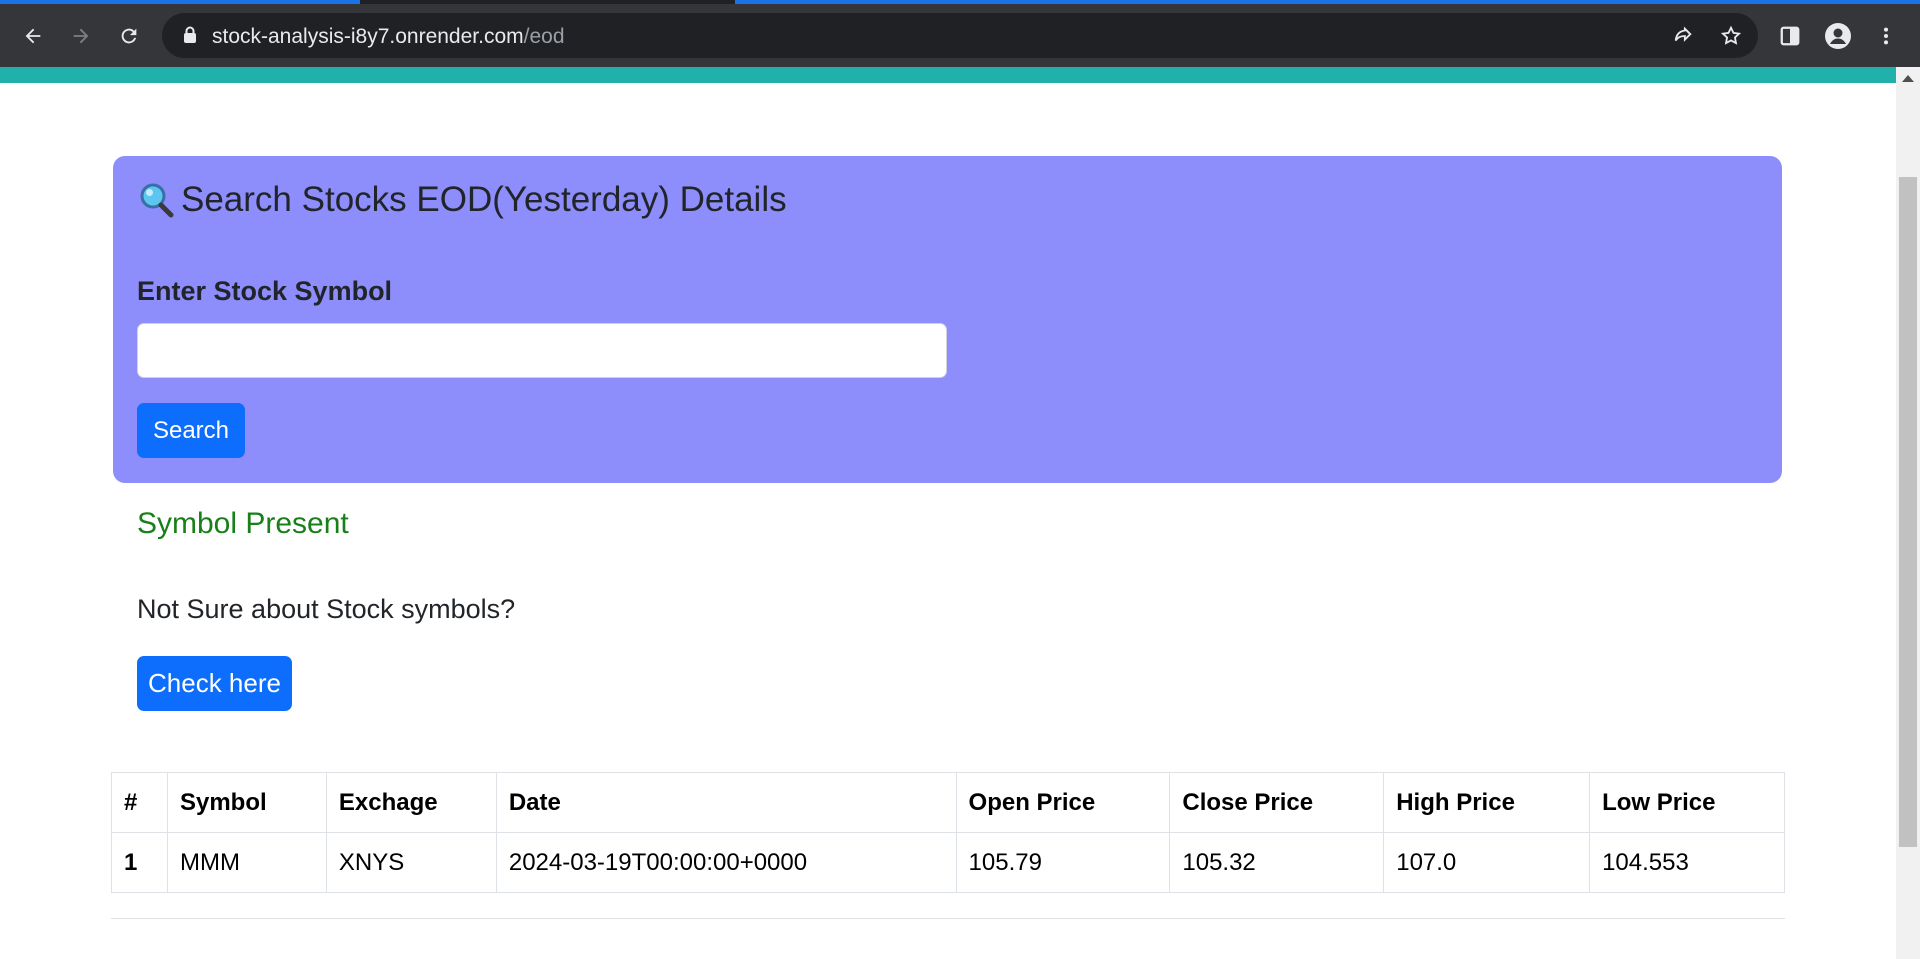 Image resolution: width=1920 pixels, height=959 pixels. I want to click on column-header-index: #, so click(139, 802).